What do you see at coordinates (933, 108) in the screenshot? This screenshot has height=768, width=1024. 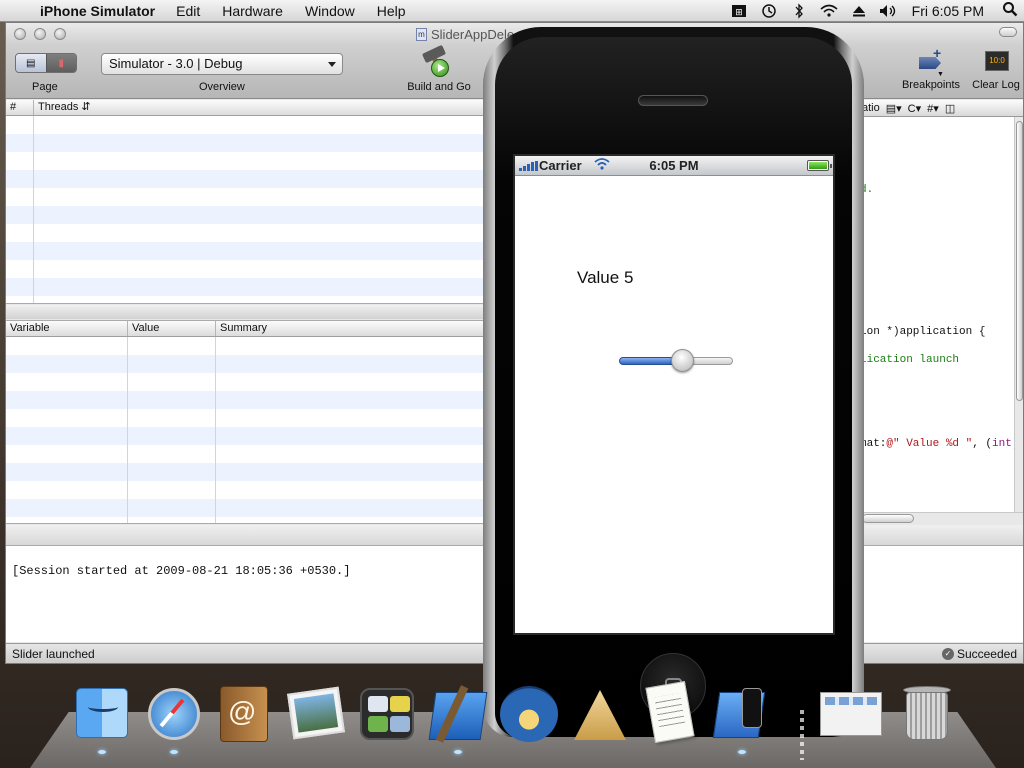 I see `includes-popup: #▾` at bounding box center [933, 108].